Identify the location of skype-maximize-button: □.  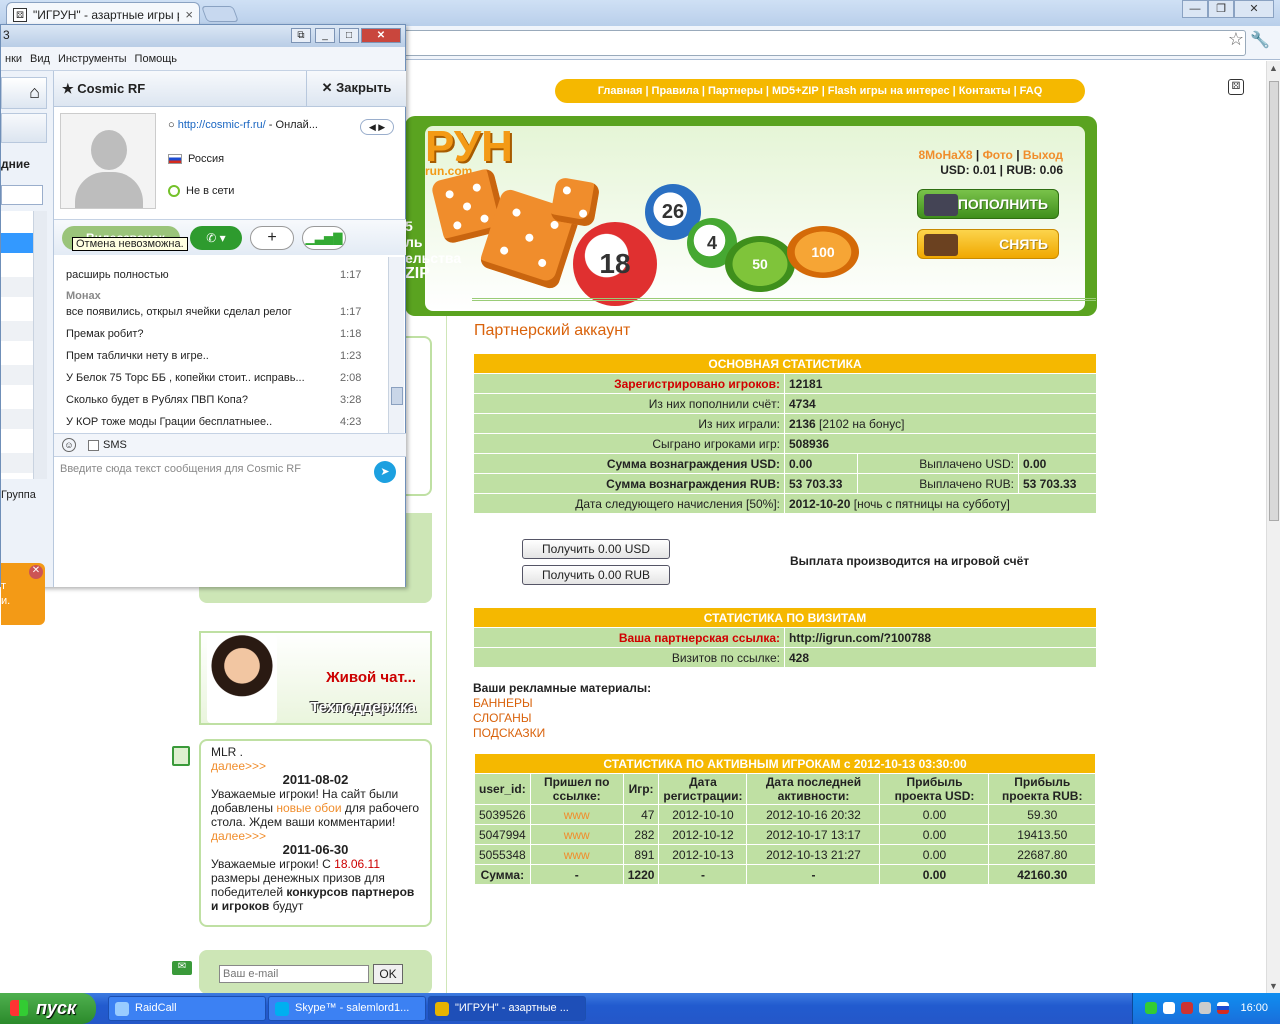
(349, 35).